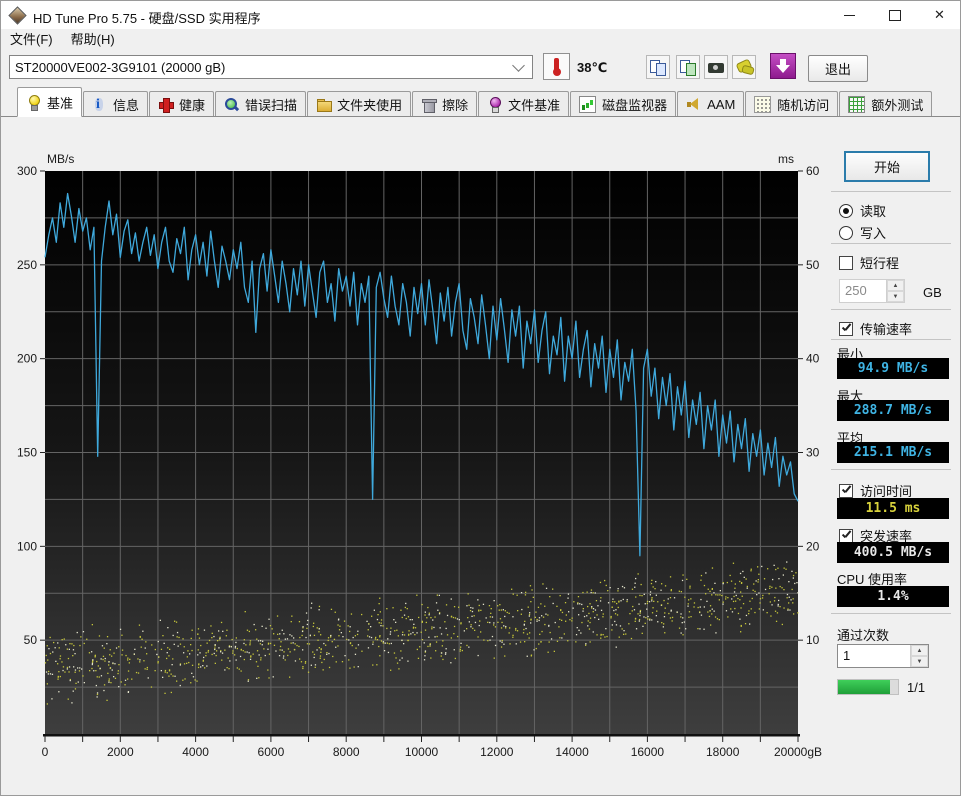 This screenshot has width=961, height=796. What do you see at coordinates (813, 546) in the screenshot?
I see `svg-text: 20` at bounding box center [813, 546].